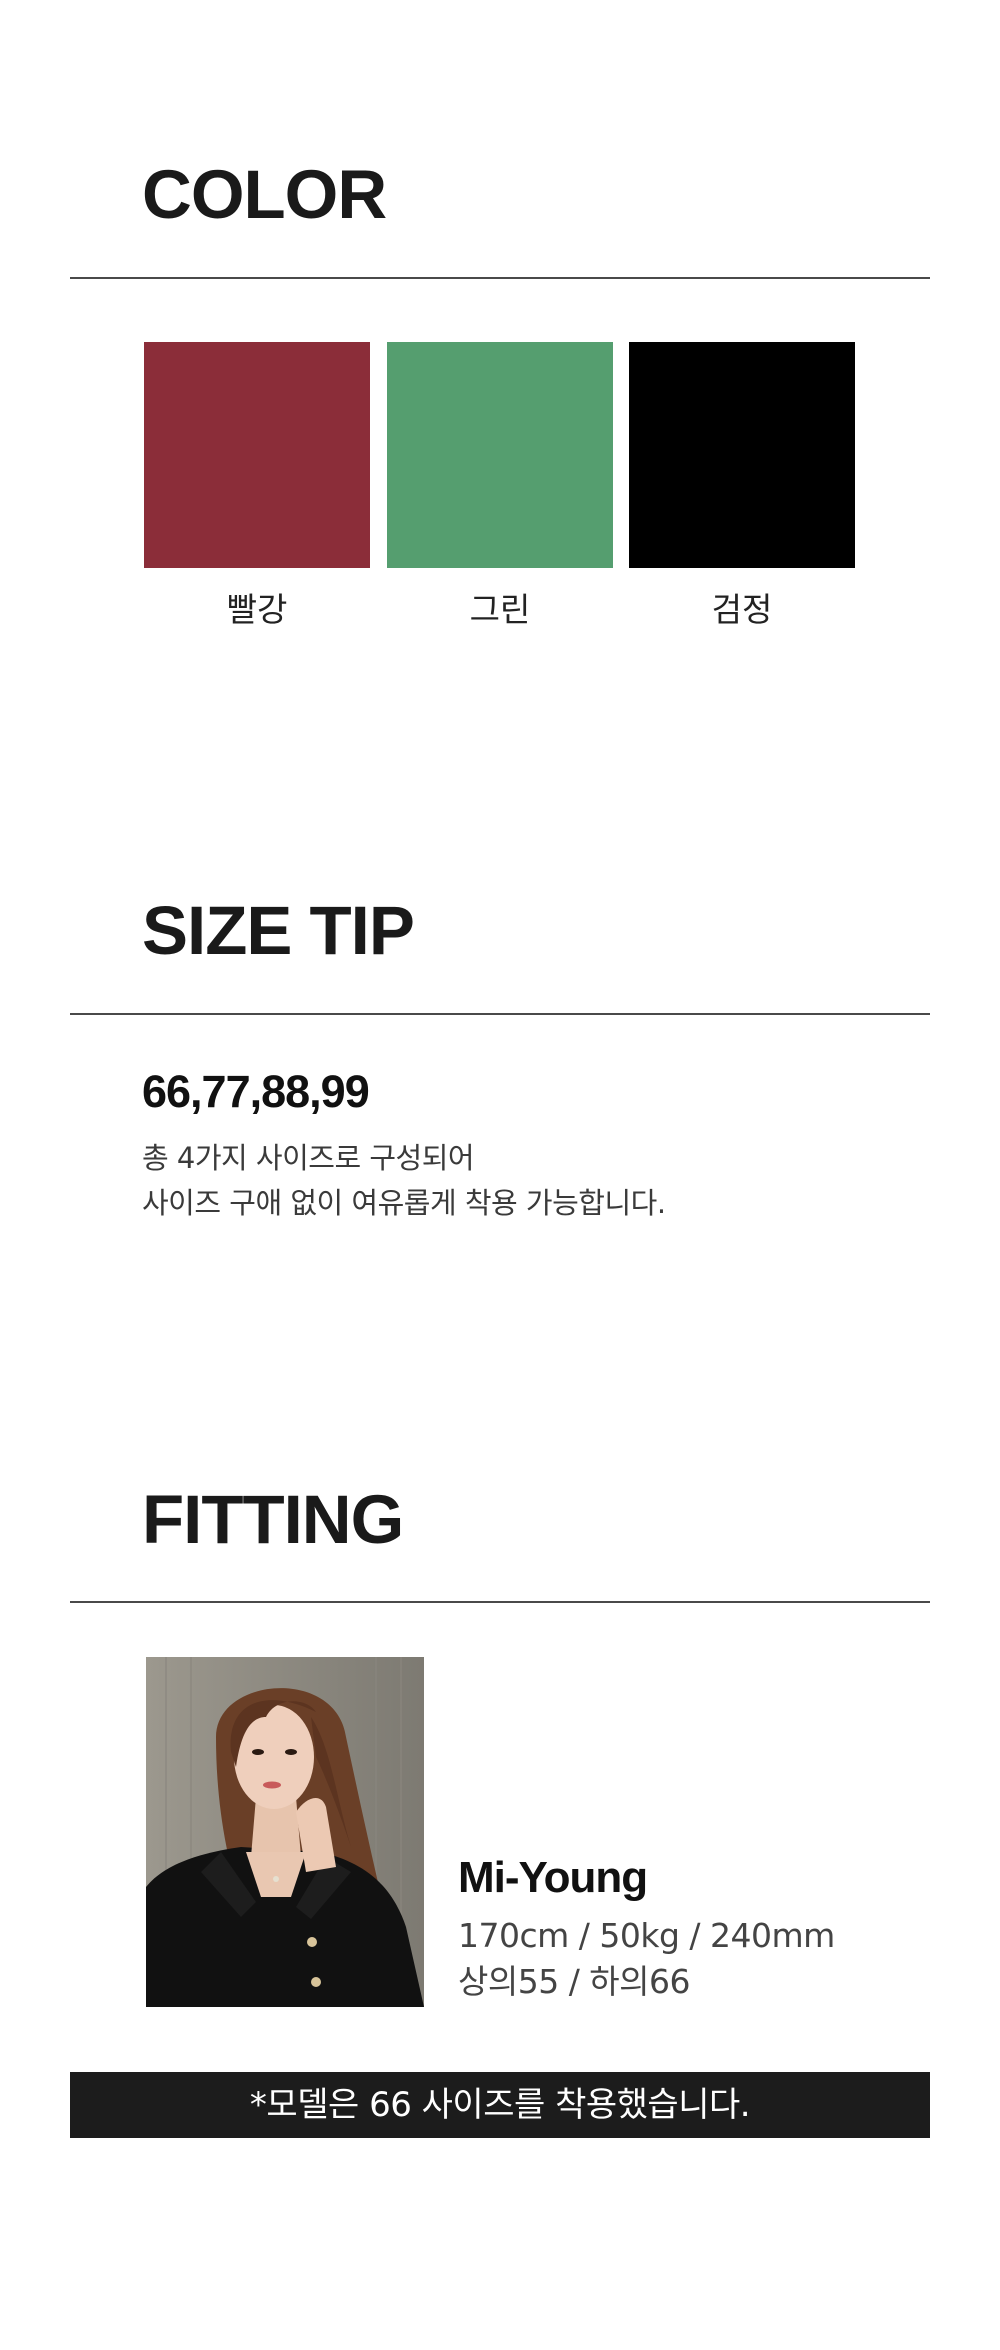 Image resolution: width=1000 pixels, height=2350 pixels. Describe the element at coordinates (500, 1014) in the screenshot. I see `size-tip-divider` at that location.